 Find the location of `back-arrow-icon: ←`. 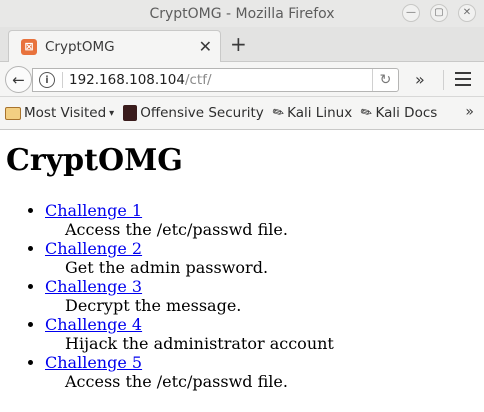

back-arrow-icon: ← is located at coordinates (18, 79).